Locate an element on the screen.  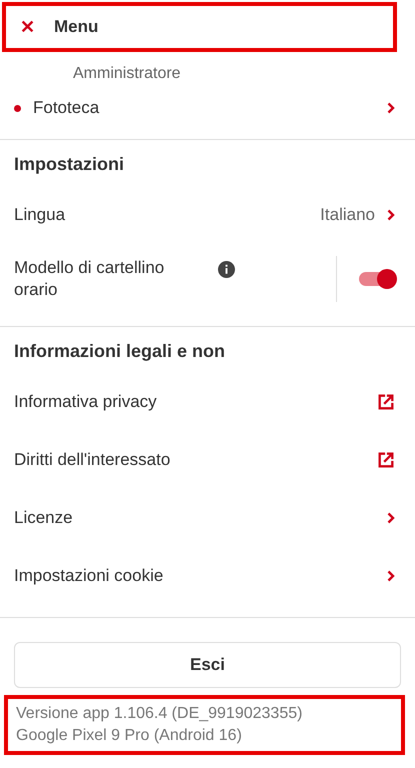
menu-item: Diritti dell'interessato is located at coordinates (207, 460).